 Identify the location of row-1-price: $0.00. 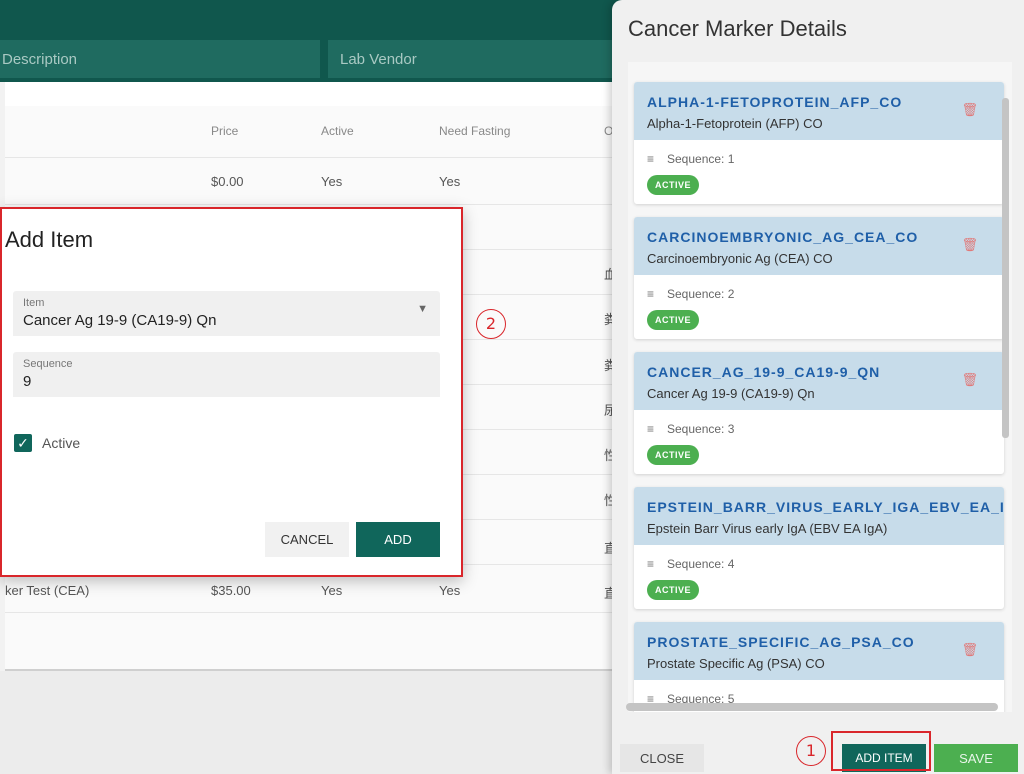
(227, 181).